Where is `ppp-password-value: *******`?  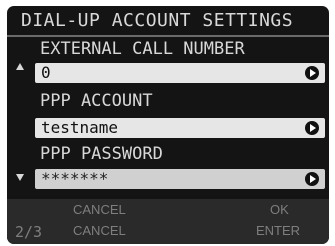 ppp-password-value: ******* is located at coordinates (75, 178).